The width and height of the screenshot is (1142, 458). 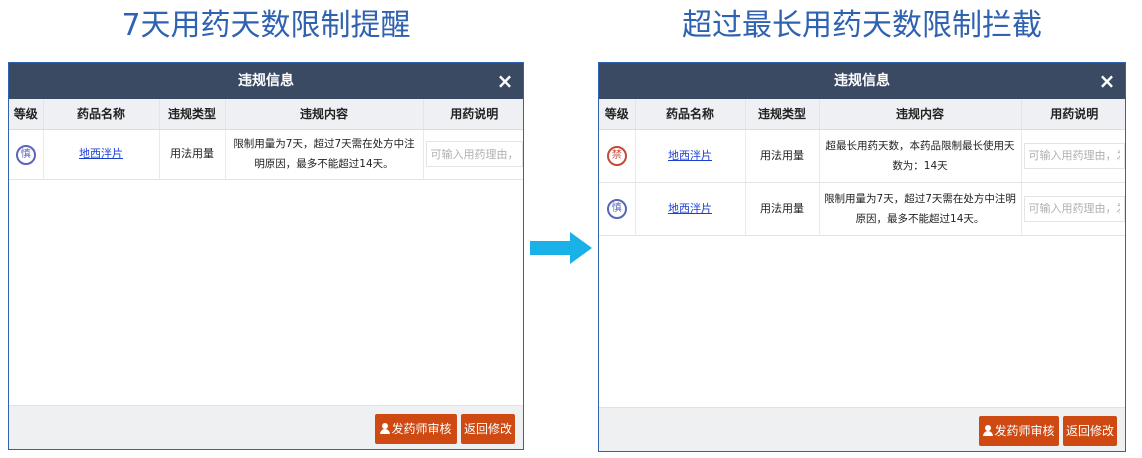 I want to click on violation-content: 超最长用药天数，本药品限制最长使用天数为：14天, so click(x=920, y=156).